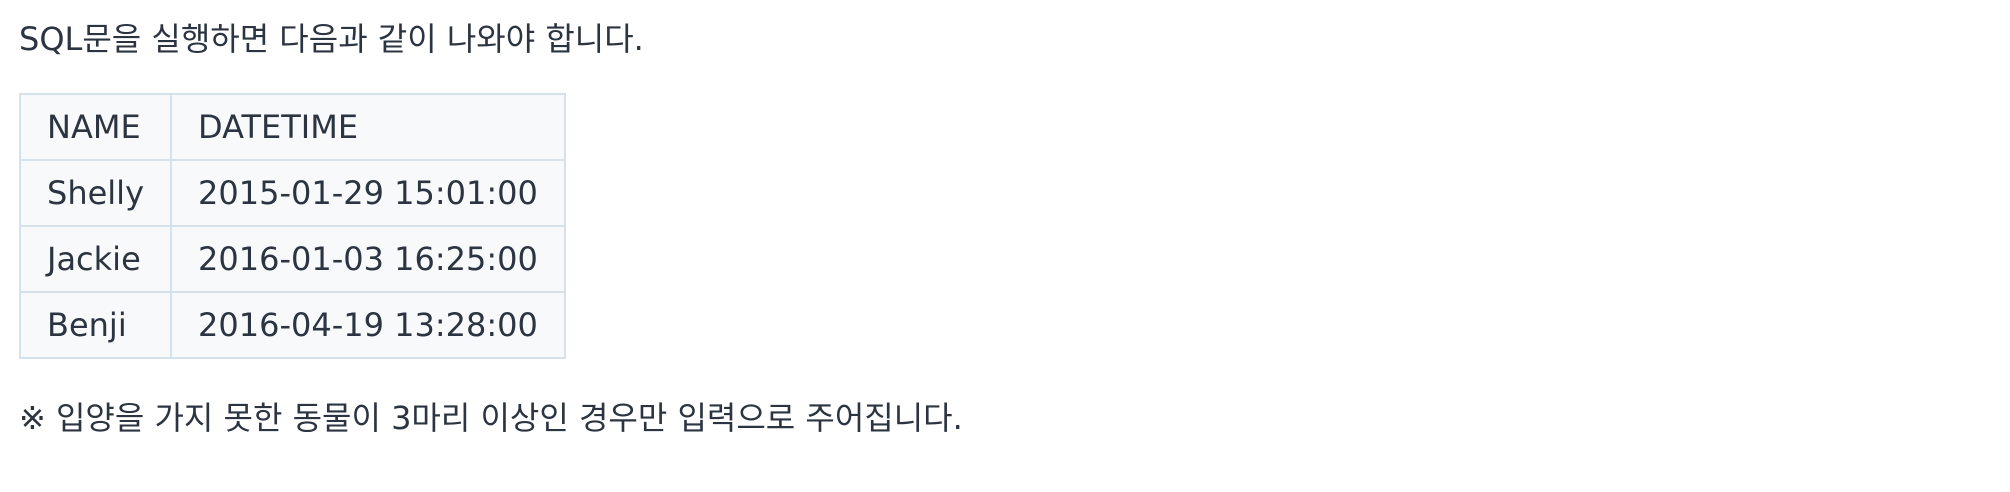 This screenshot has width=2010, height=492. I want to click on header-datetime: DATETIME, so click(368, 127).